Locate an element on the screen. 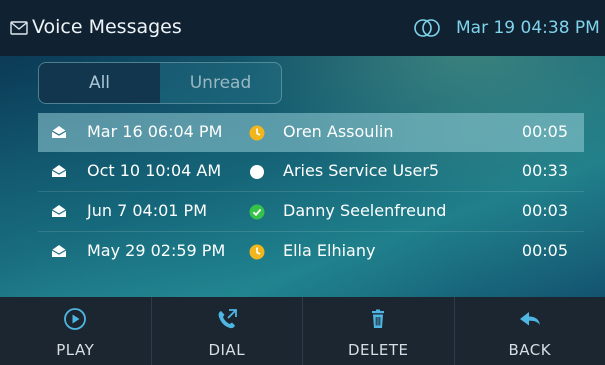  caller-name: Aries Service User5 is located at coordinates (361, 170).